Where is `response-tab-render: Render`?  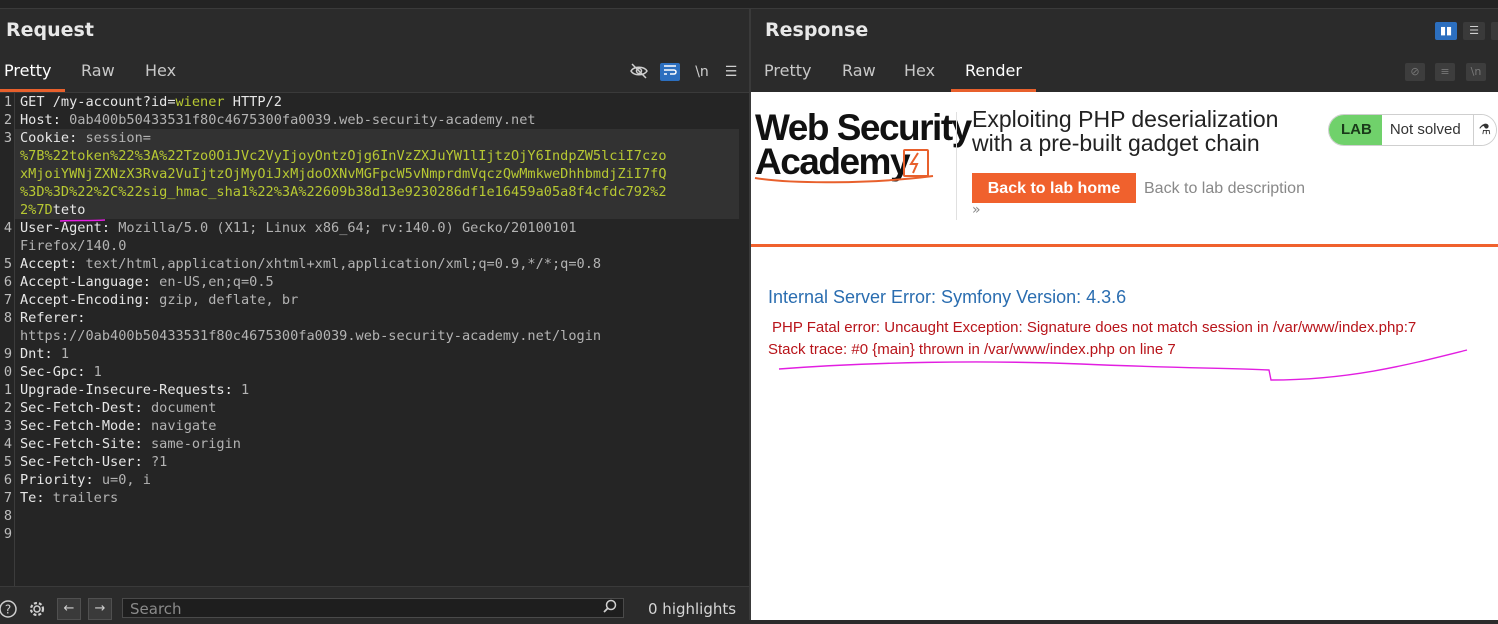
response-tab-render: Render is located at coordinates (993, 74).